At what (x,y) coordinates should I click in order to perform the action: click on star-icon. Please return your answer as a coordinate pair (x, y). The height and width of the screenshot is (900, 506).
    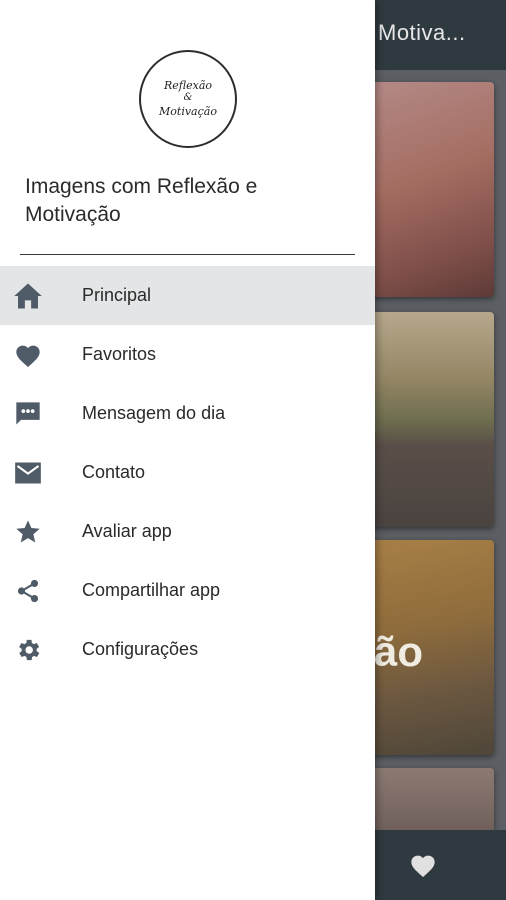
    Looking at the image, I should click on (28, 532).